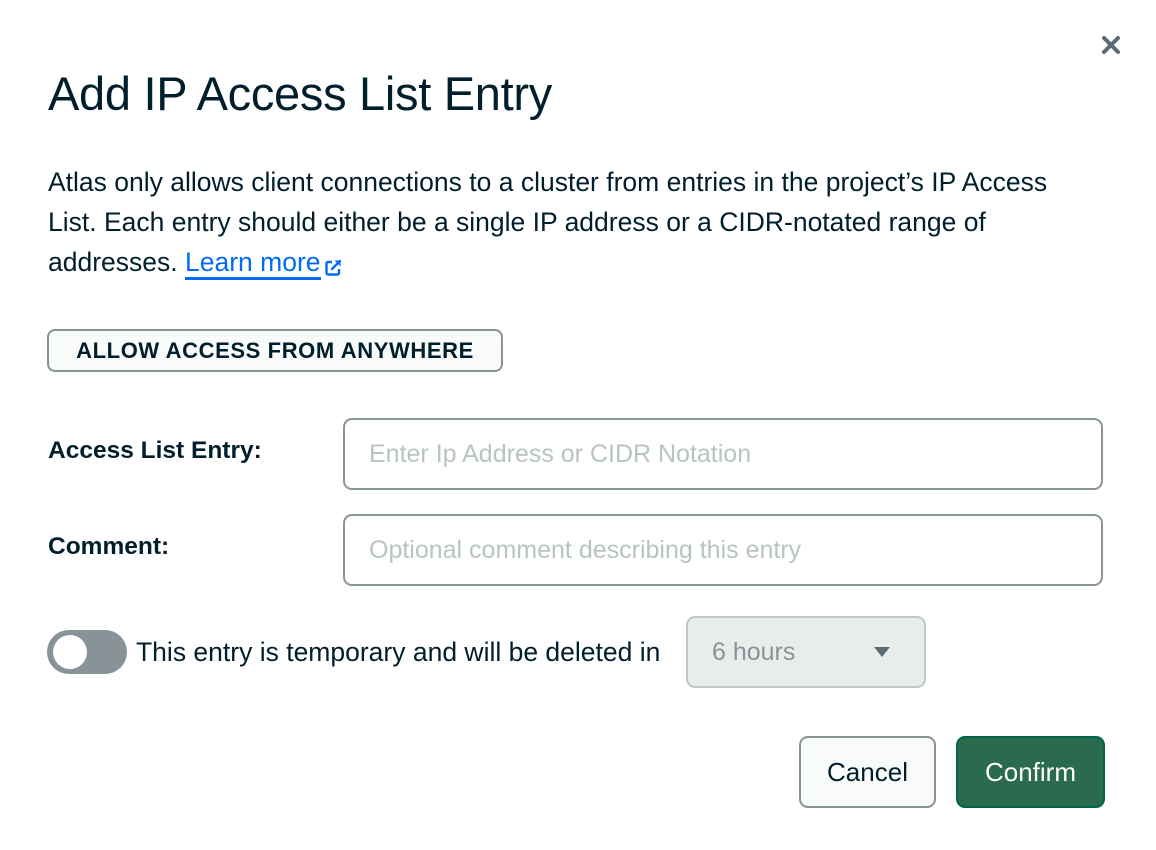  Describe the element at coordinates (275, 350) in the screenshot. I see `allow-access-from-anywhere-button: ALLOW ACCESS FROM ANYWHERE` at that location.